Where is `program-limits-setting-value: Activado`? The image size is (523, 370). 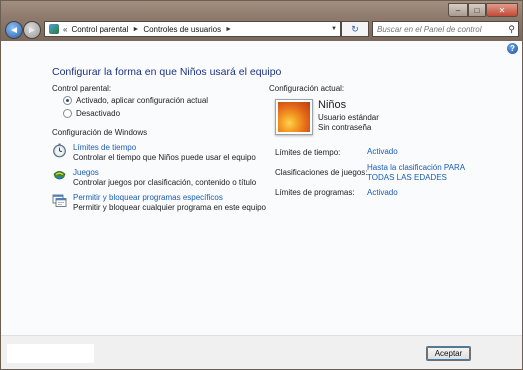 program-limits-setting-value: Activado is located at coordinates (382, 193).